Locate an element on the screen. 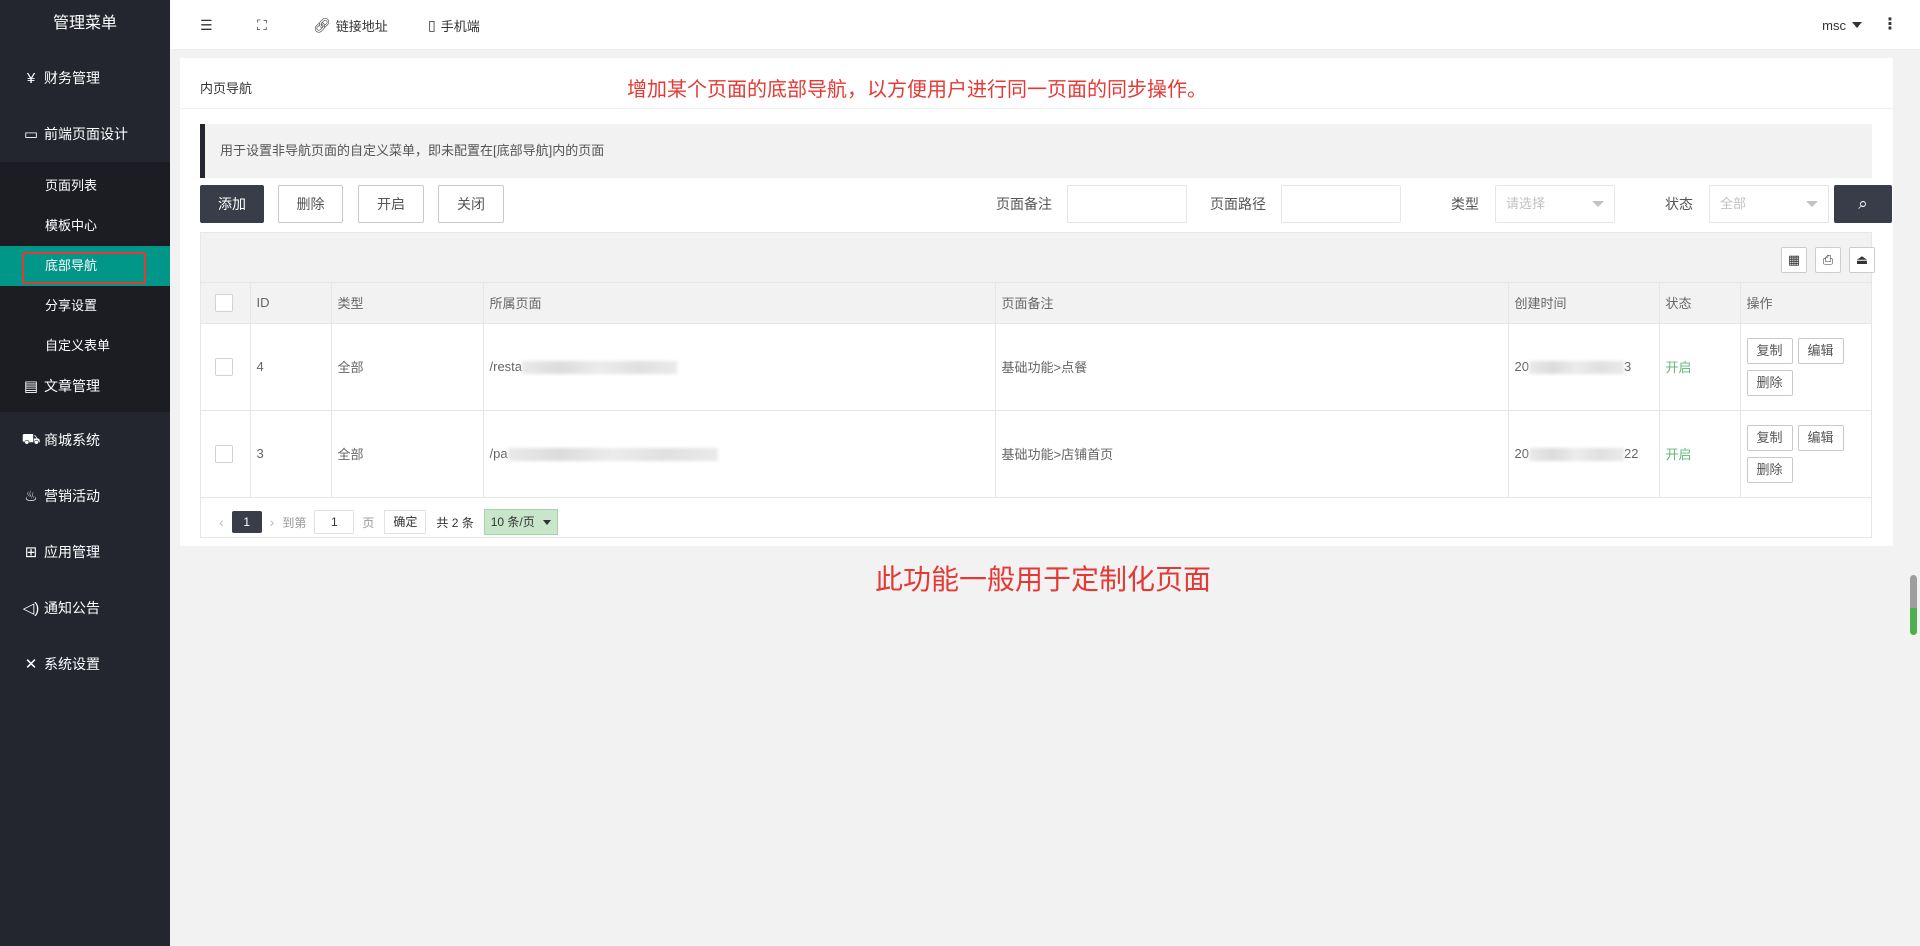  select-caret-icon is located at coordinates (1812, 204).